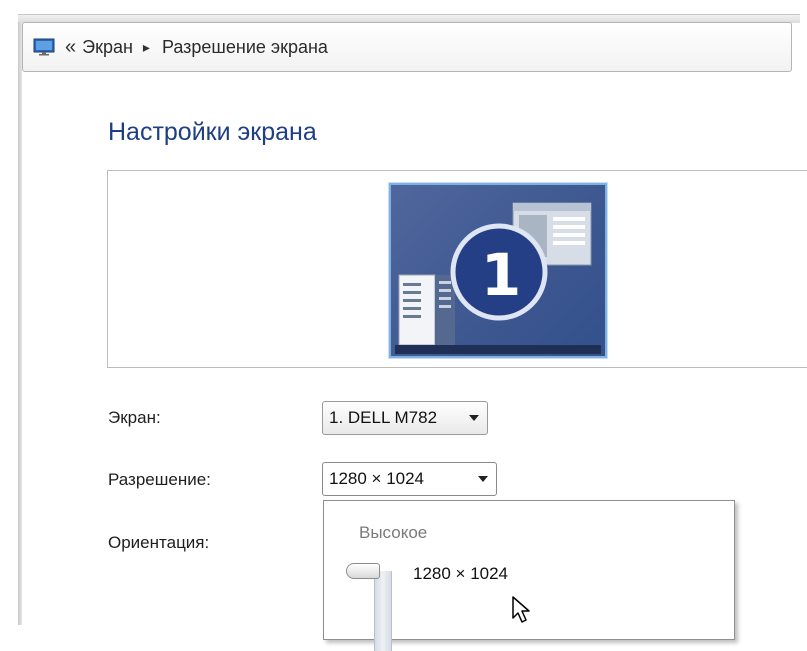 This screenshot has height=651, width=807. Describe the element at coordinates (159, 542) in the screenshot. I see `orientation-label: Ориентация:` at that location.